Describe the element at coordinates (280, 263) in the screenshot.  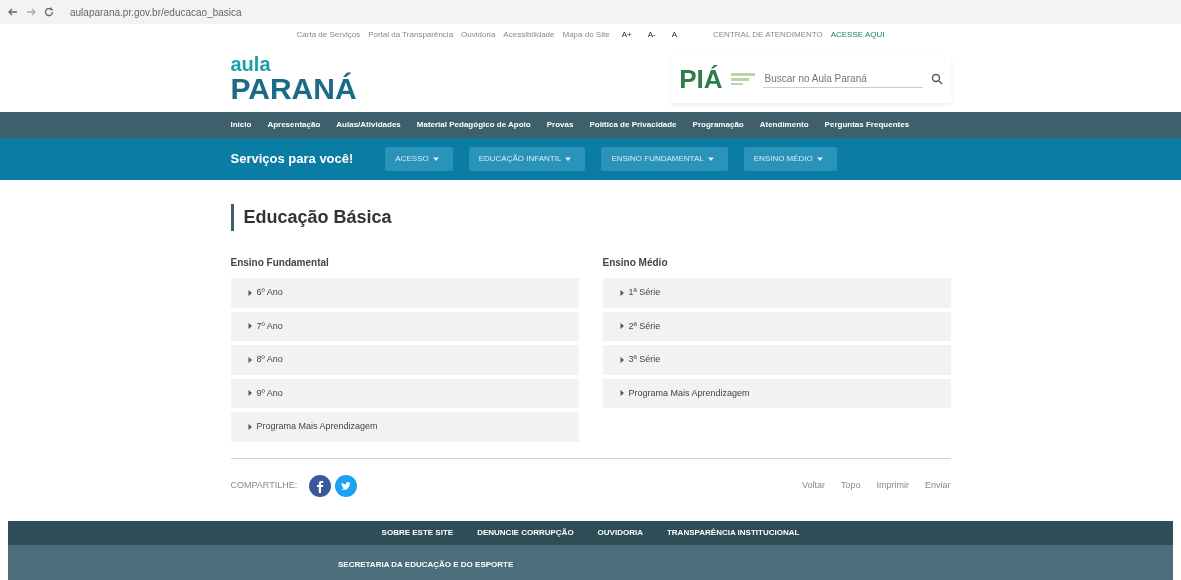
I see `column-heading: Ensino Fundamental` at that location.